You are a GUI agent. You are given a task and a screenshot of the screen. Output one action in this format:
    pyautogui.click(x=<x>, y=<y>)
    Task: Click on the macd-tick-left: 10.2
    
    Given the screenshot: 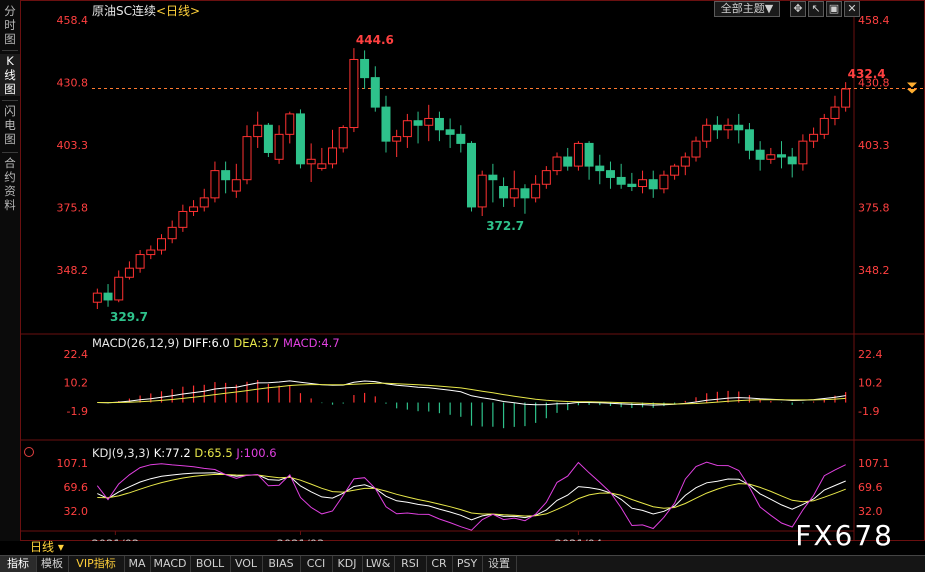 What is the action you would take?
    pyautogui.click(x=76, y=383)
    